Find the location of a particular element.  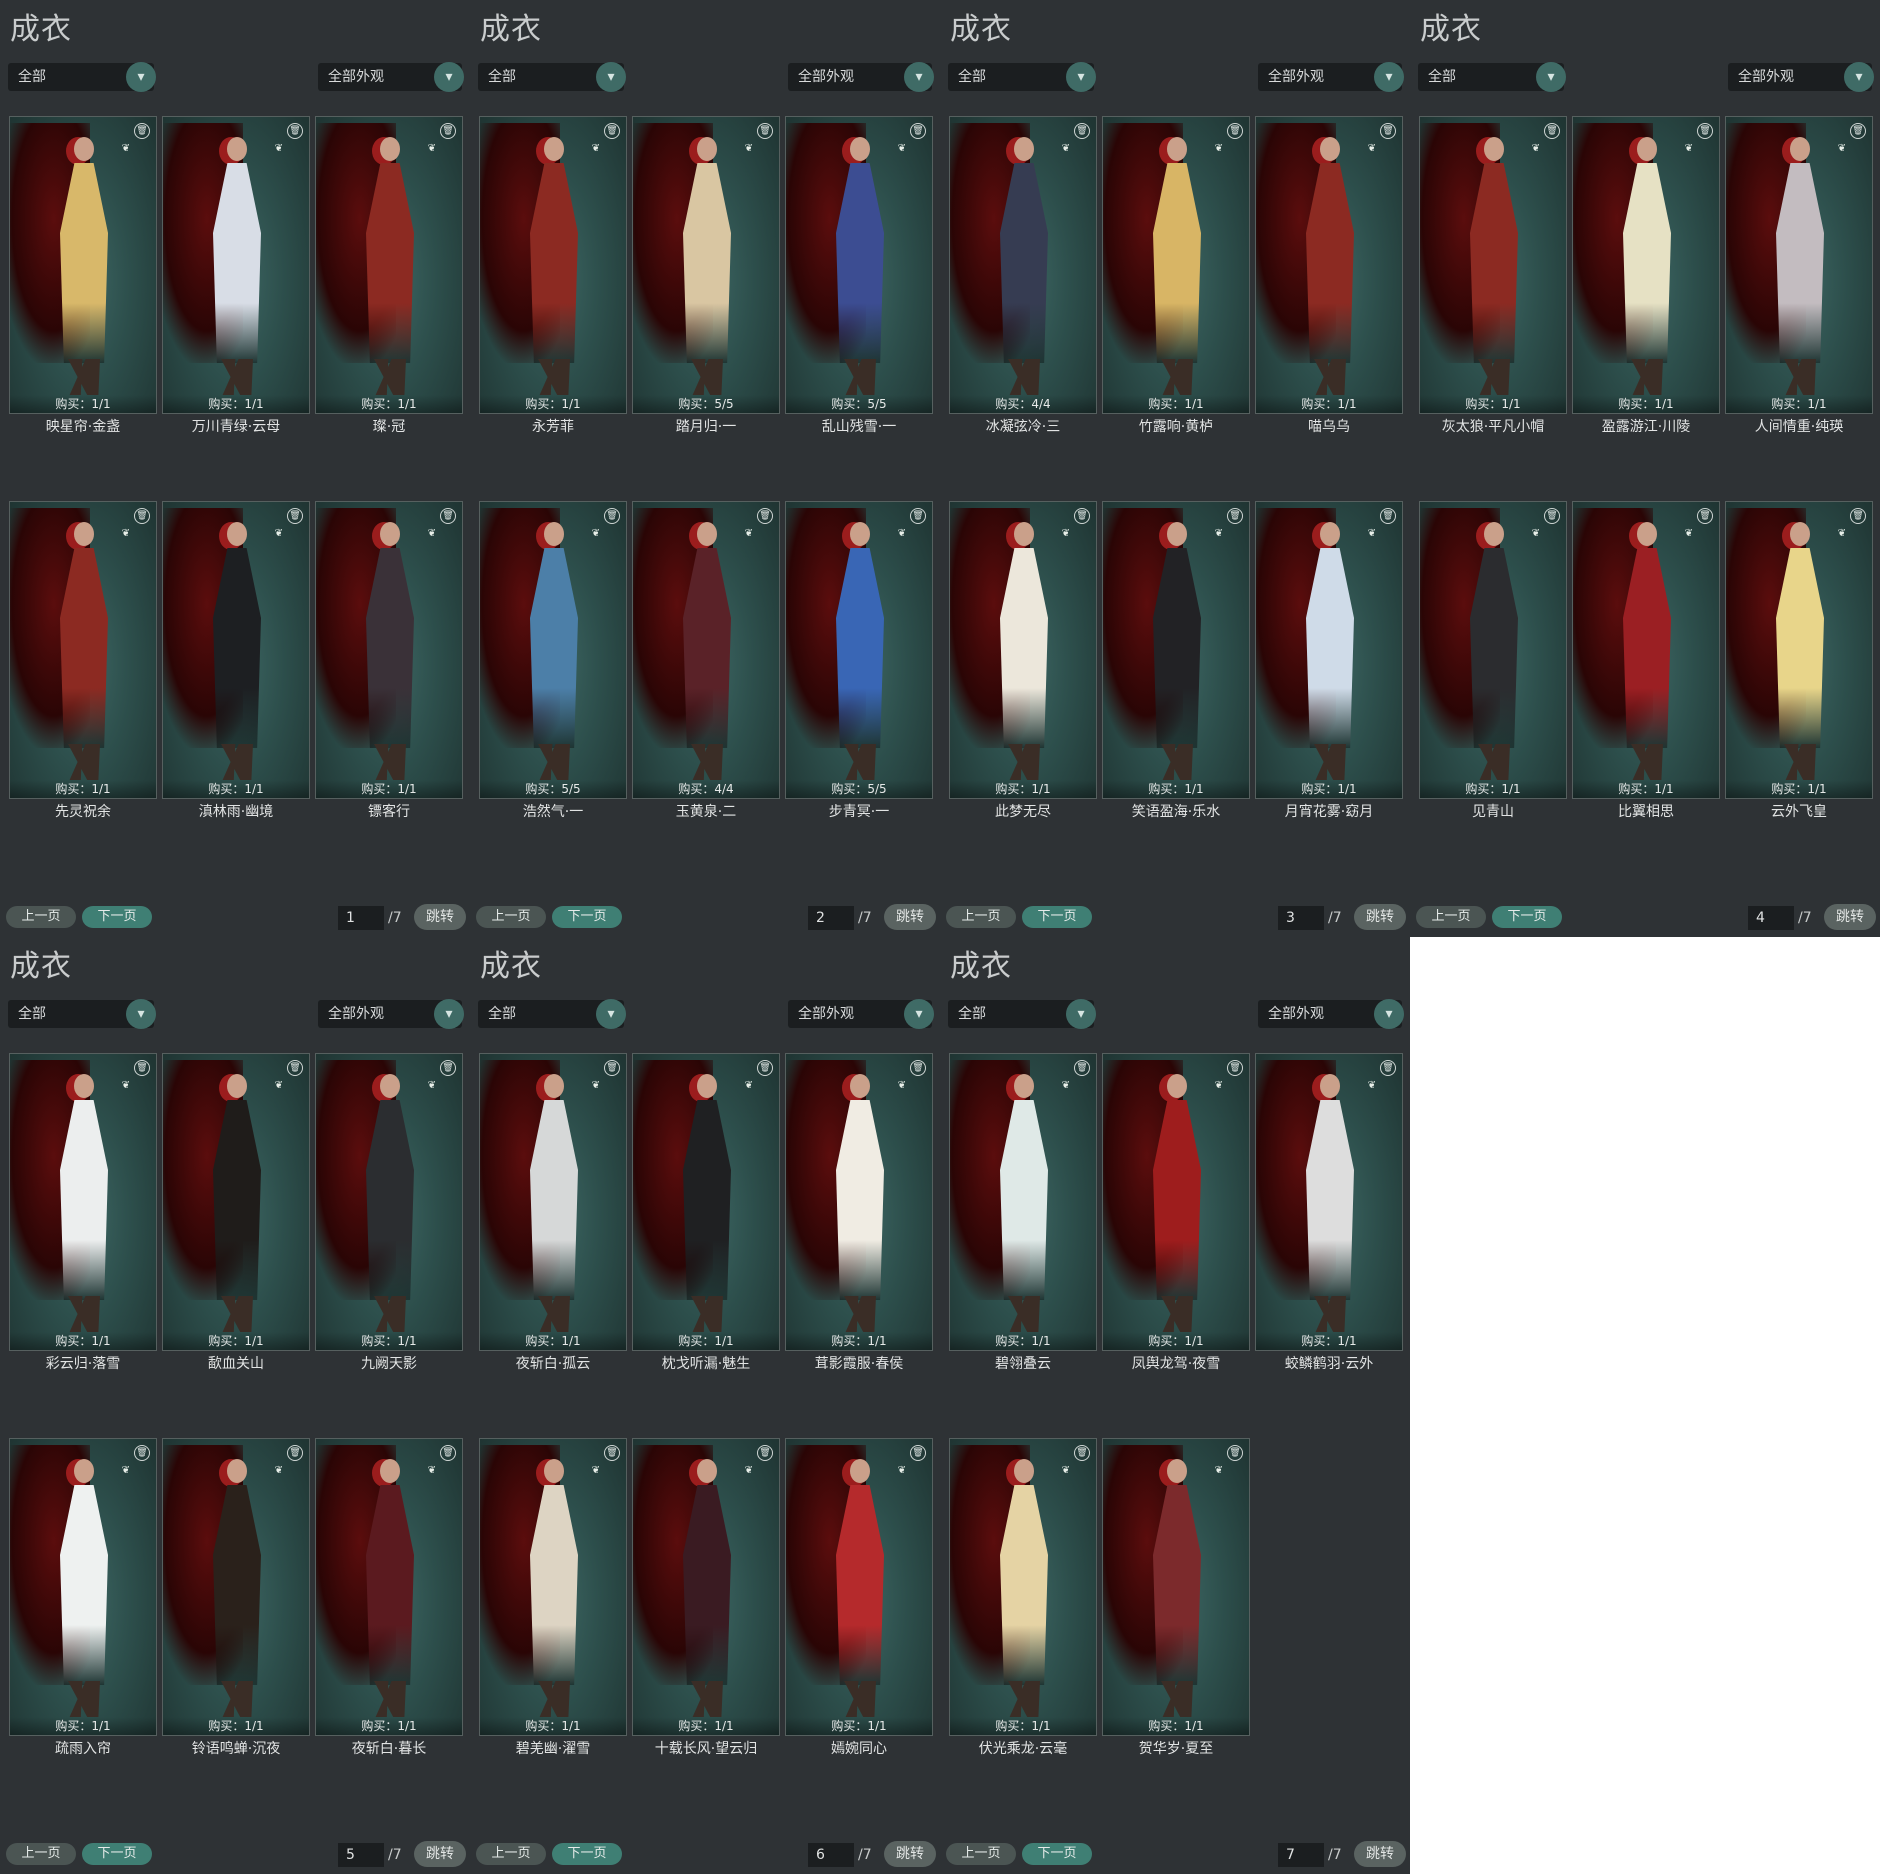

page-number-input: 4 is located at coordinates (1771, 918).